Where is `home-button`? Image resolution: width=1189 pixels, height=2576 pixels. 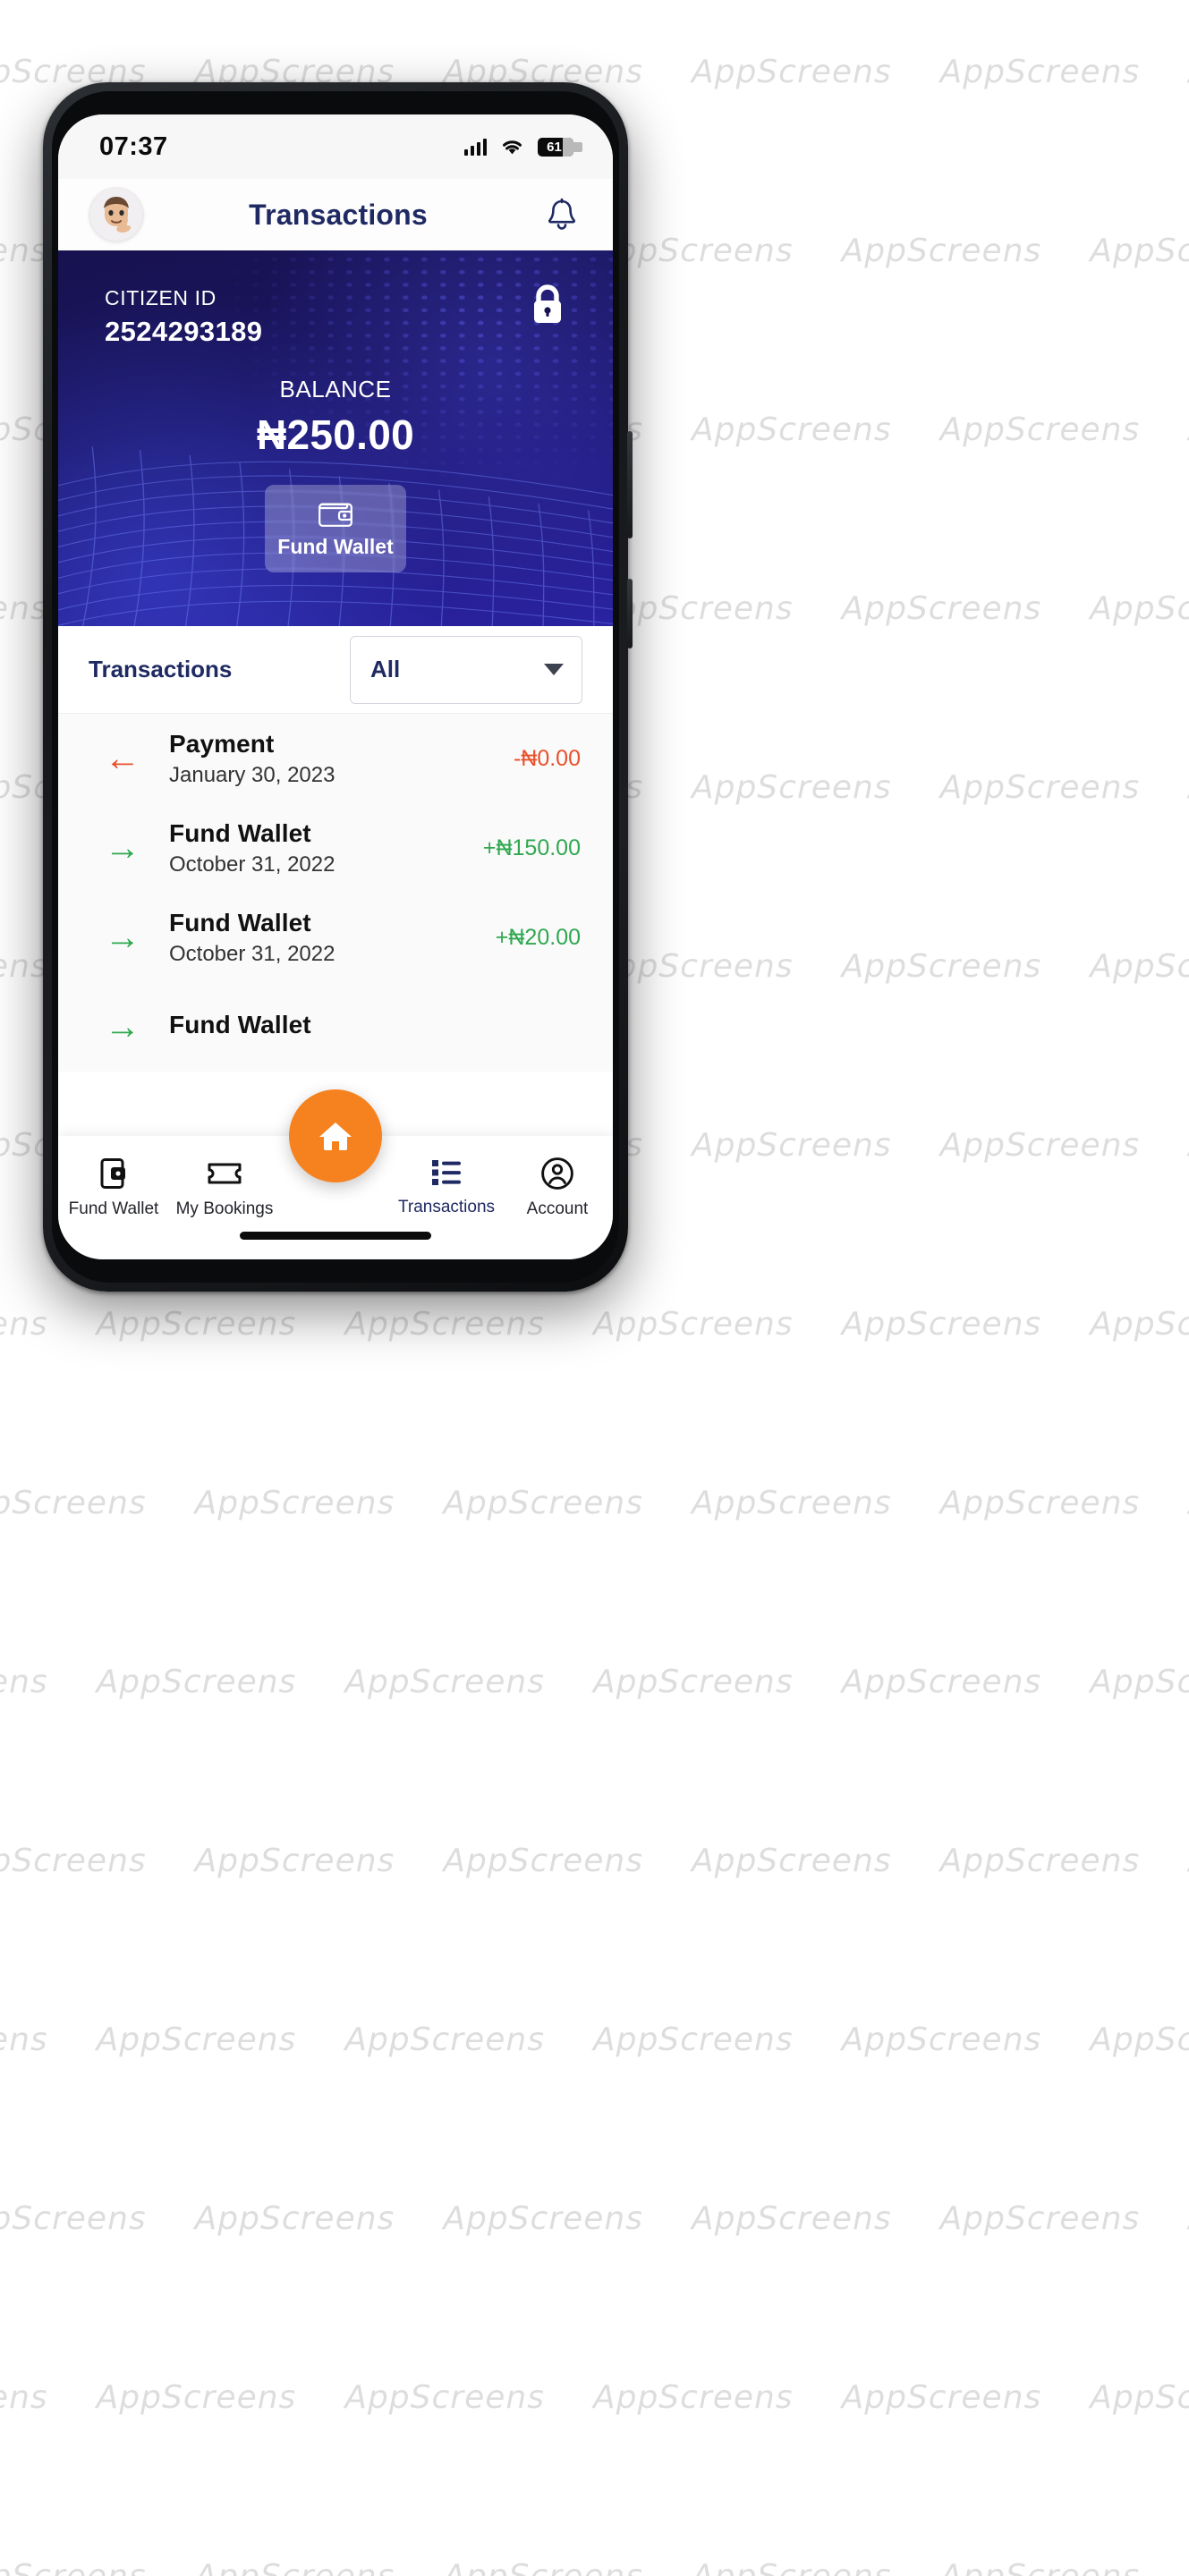 home-button is located at coordinates (335, 1135).